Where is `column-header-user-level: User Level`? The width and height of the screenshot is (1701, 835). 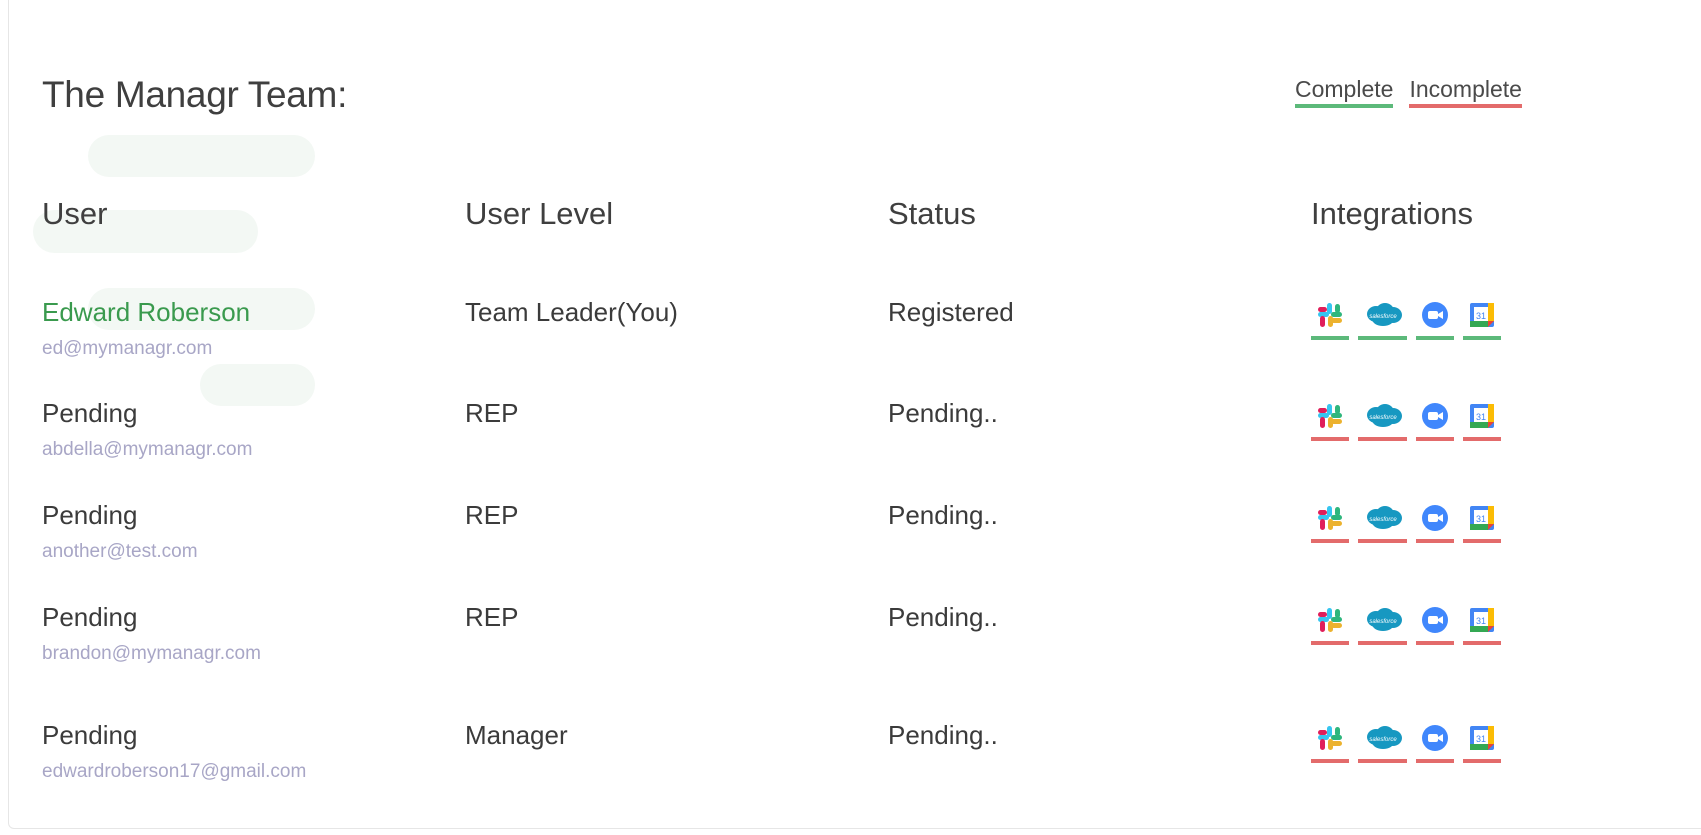
column-header-user-level: User Level is located at coordinates (539, 213).